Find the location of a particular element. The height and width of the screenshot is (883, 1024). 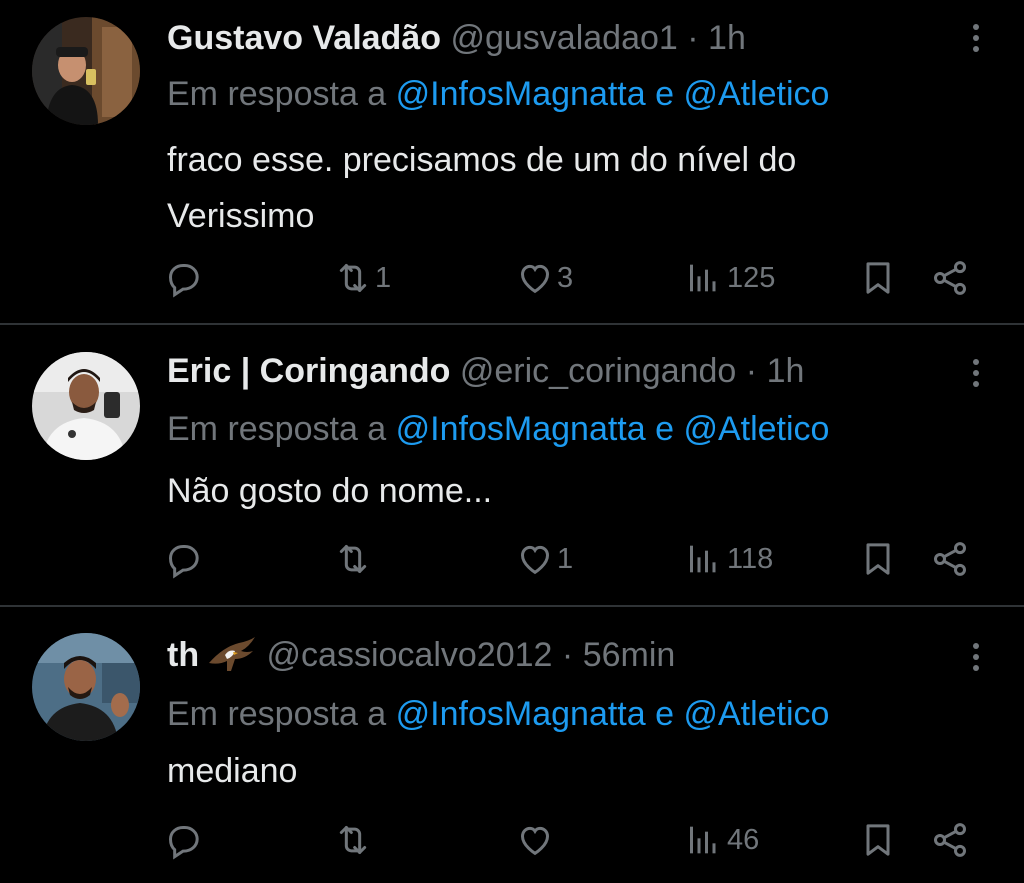

like-button: 3 is located at coordinates (544, 278).